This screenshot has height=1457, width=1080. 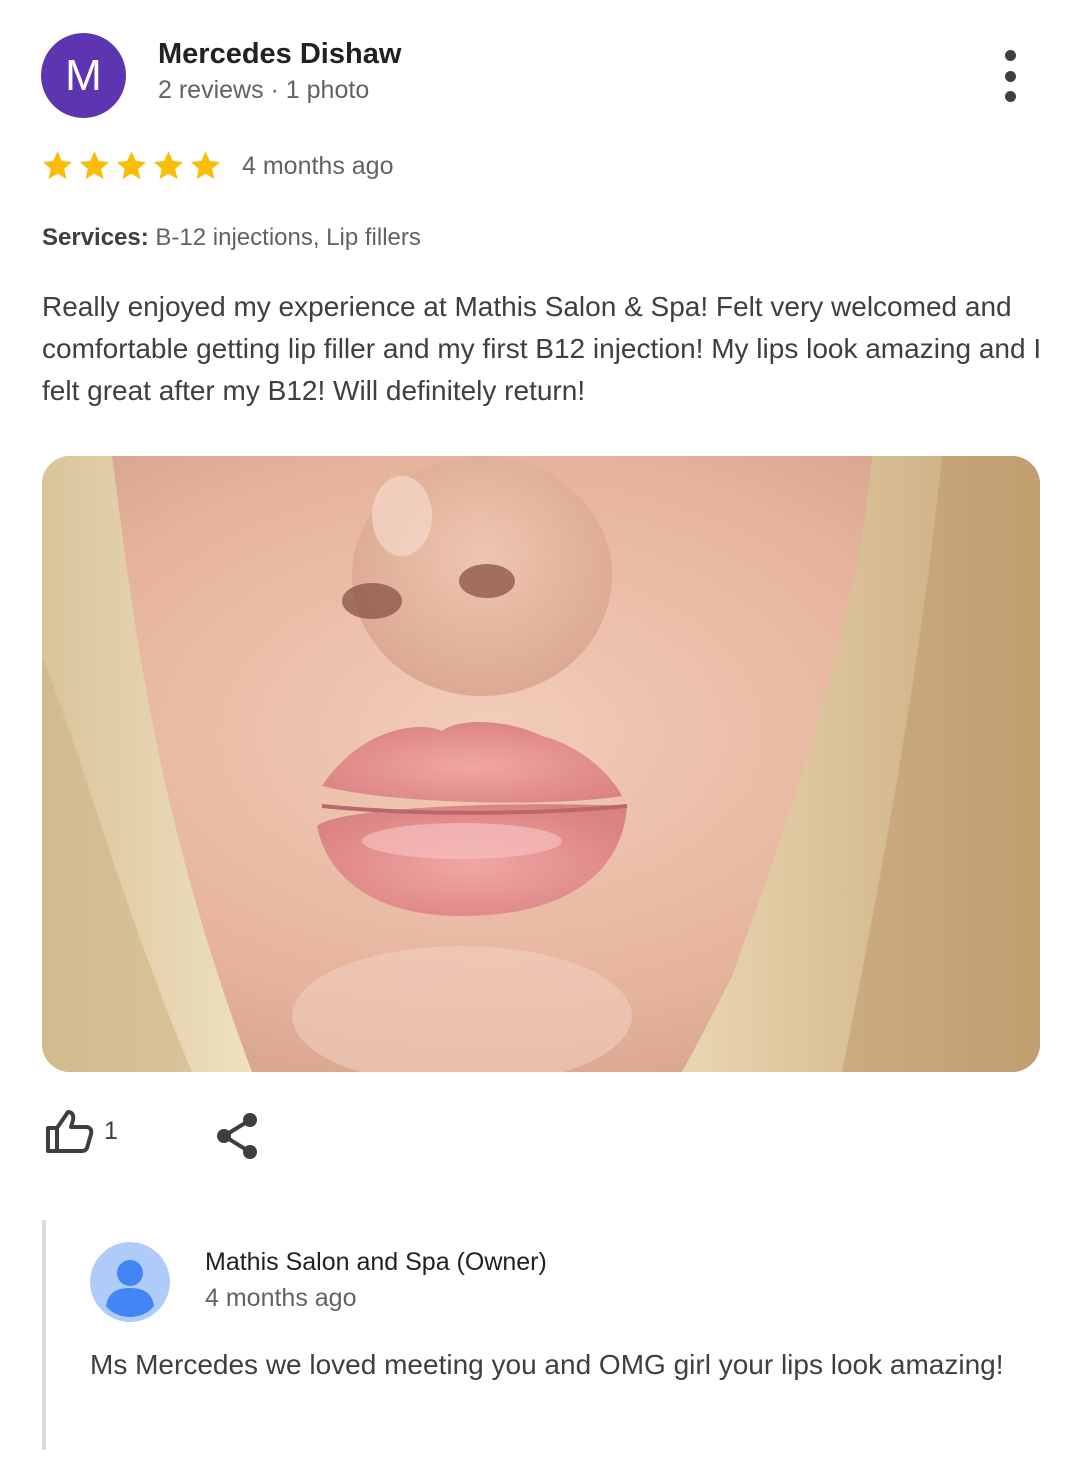 I want to click on services-label: Services:, so click(x=95, y=237).